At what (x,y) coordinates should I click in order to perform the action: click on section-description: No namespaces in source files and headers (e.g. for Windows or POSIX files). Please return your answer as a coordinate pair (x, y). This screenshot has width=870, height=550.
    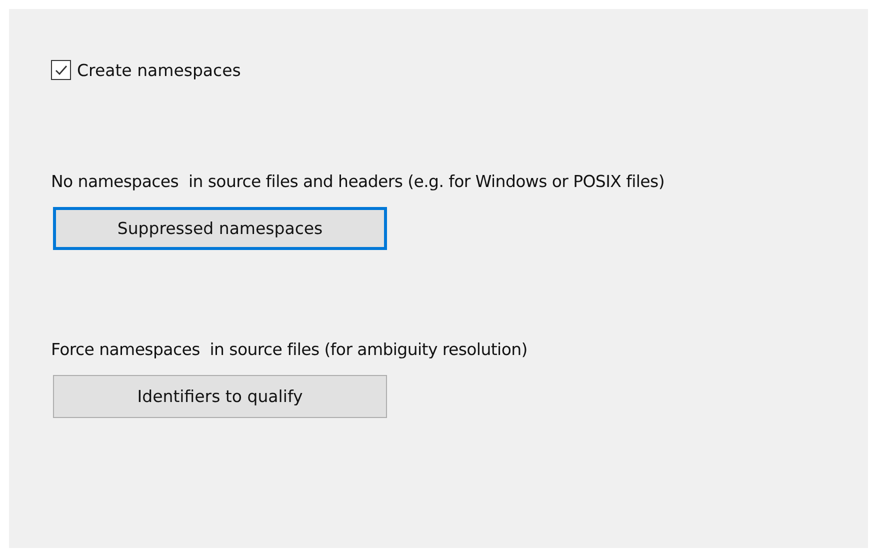
    Looking at the image, I should click on (358, 181).